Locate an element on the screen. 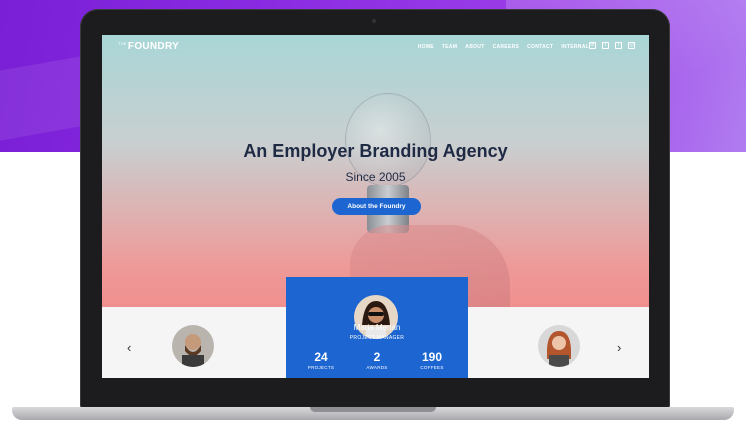 The width and height of the screenshot is (746, 422). facebook-icon: f is located at coordinates (618, 45).